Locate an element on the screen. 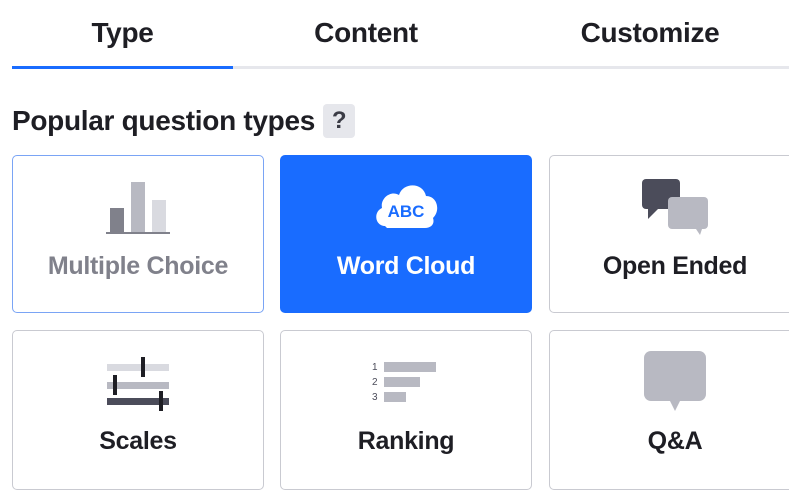 Image resolution: width=789 pixels, height=490 pixels. section-title: Popular question types is located at coordinates (163, 120).